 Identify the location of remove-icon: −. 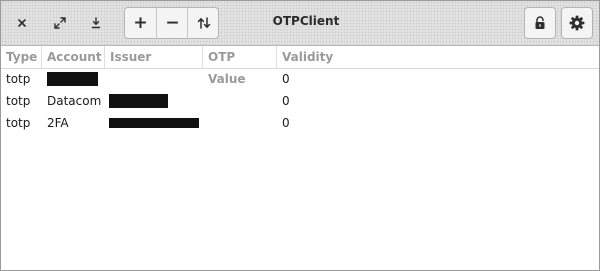
(172, 22).